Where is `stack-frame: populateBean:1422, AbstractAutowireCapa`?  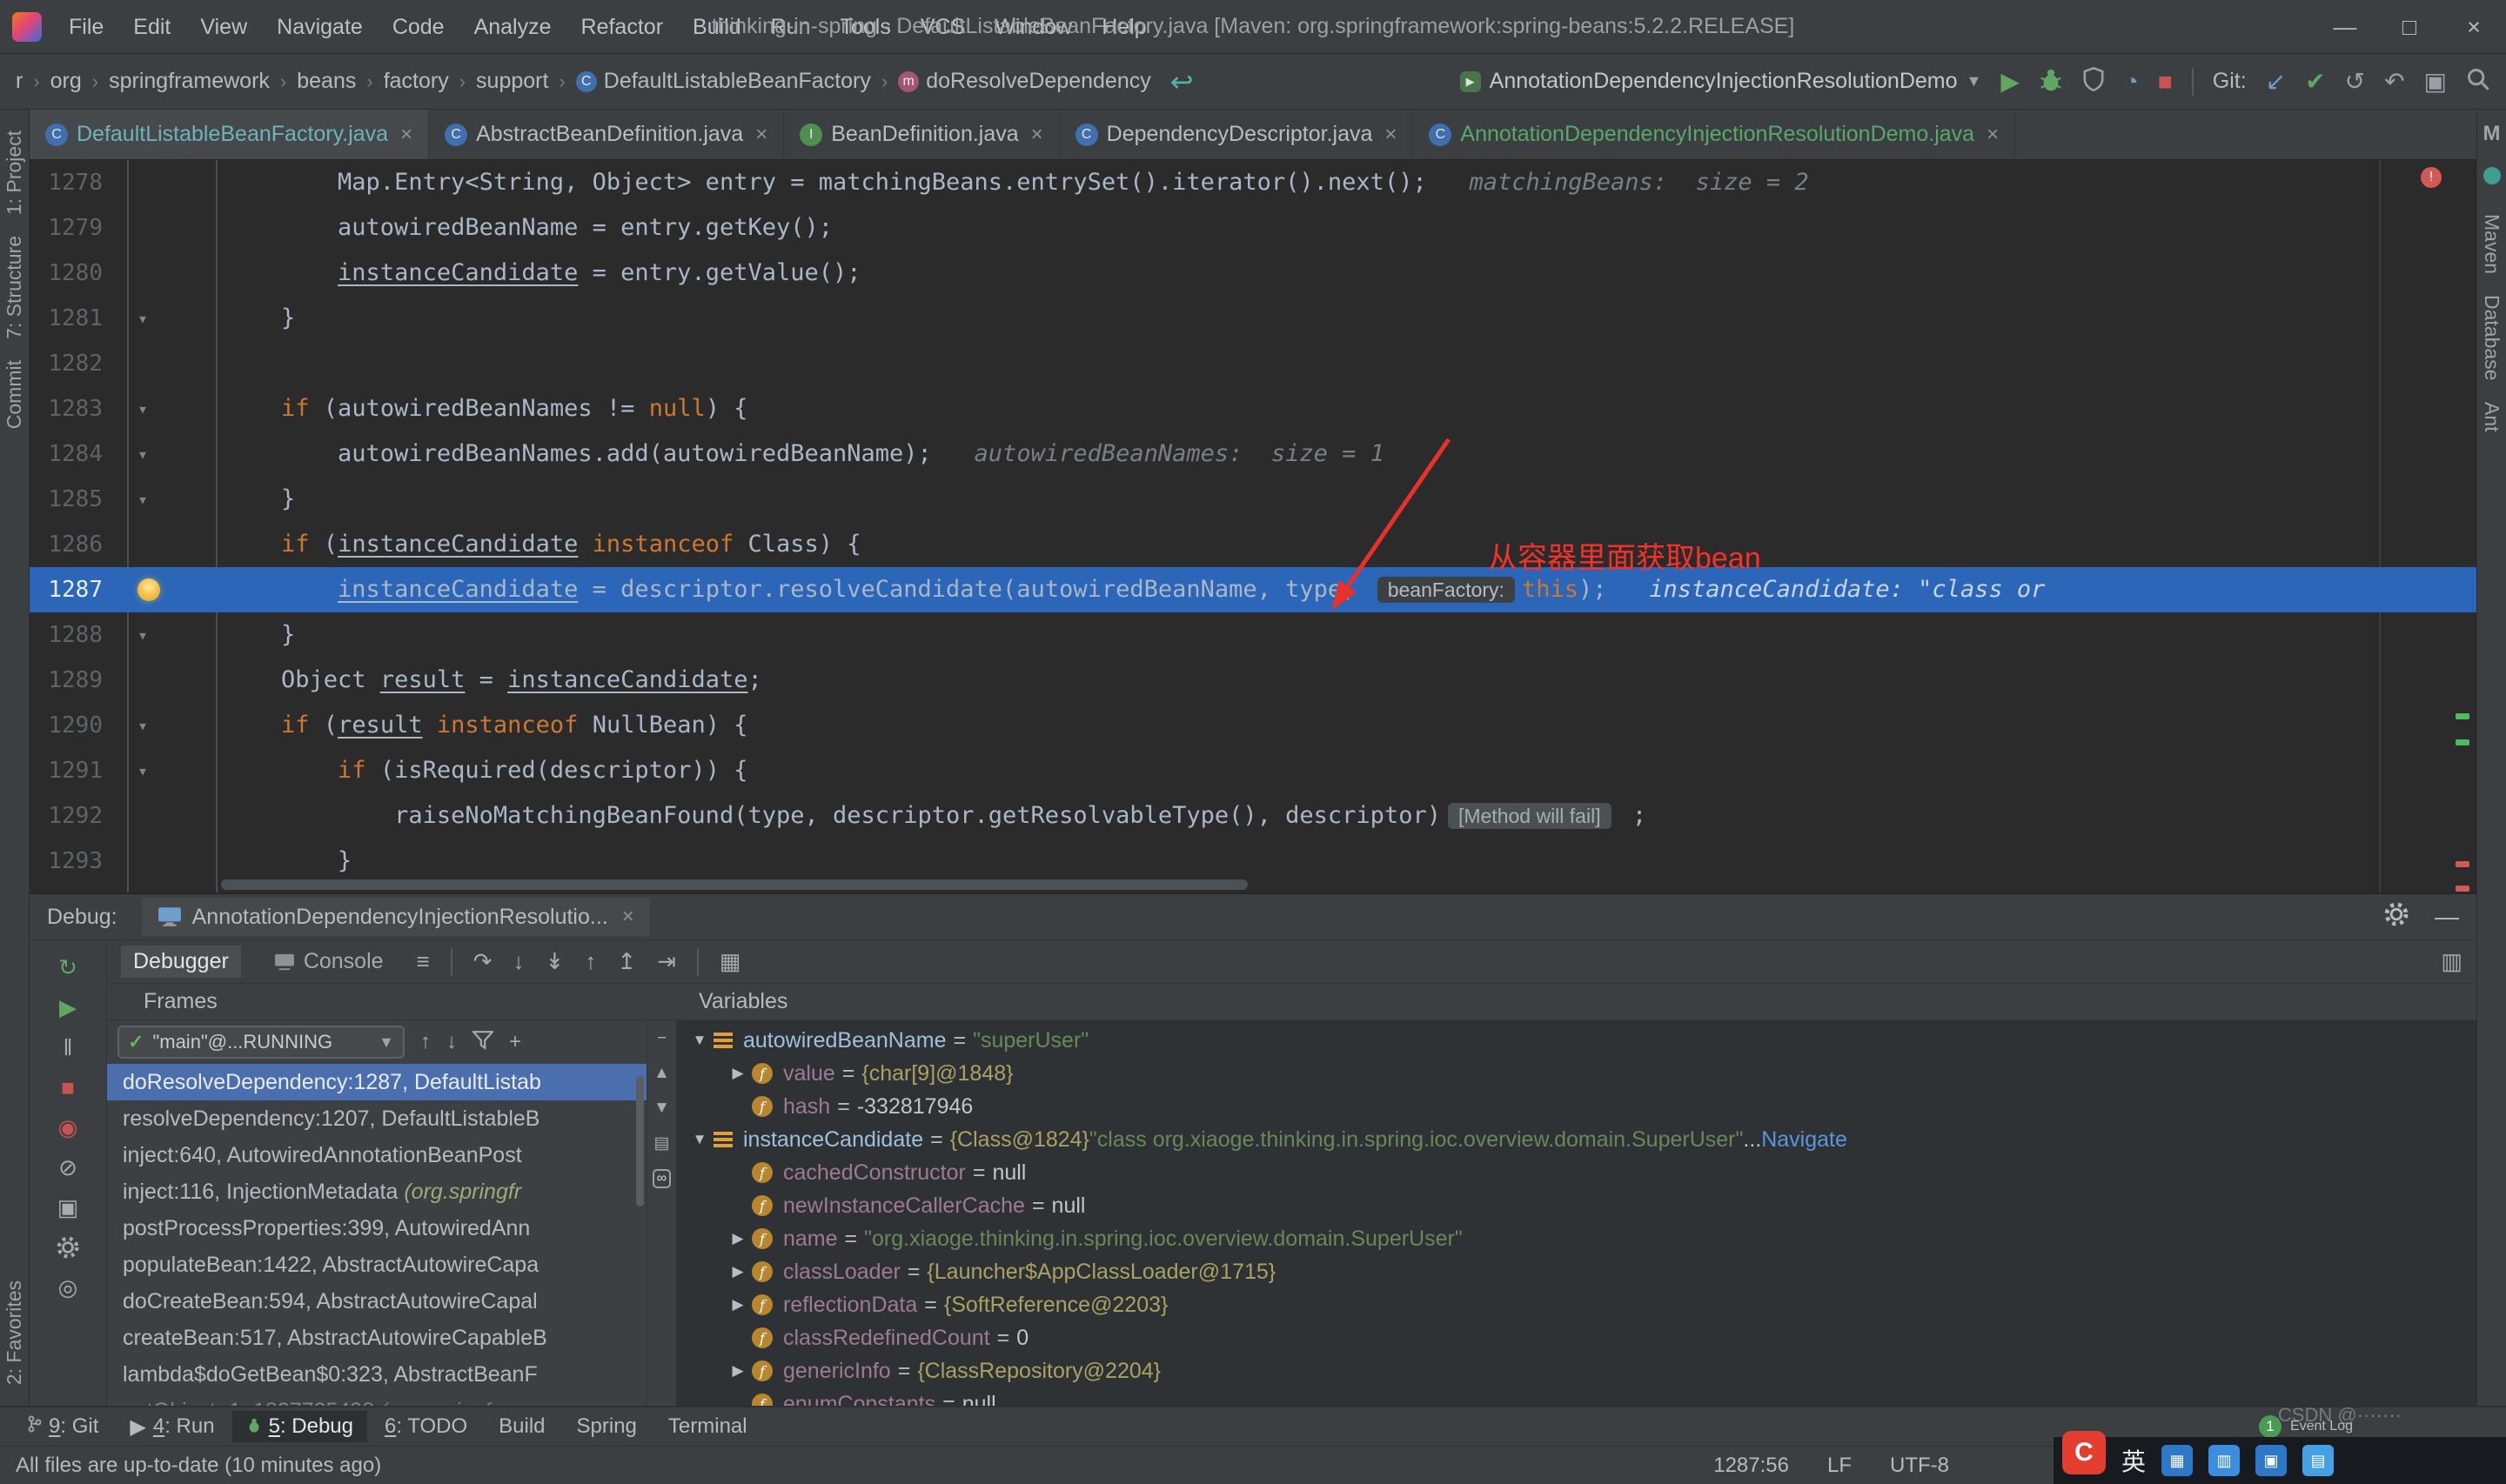 stack-frame: populateBean:1422, AbstractAutowireCapa is located at coordinates (377, 1265).